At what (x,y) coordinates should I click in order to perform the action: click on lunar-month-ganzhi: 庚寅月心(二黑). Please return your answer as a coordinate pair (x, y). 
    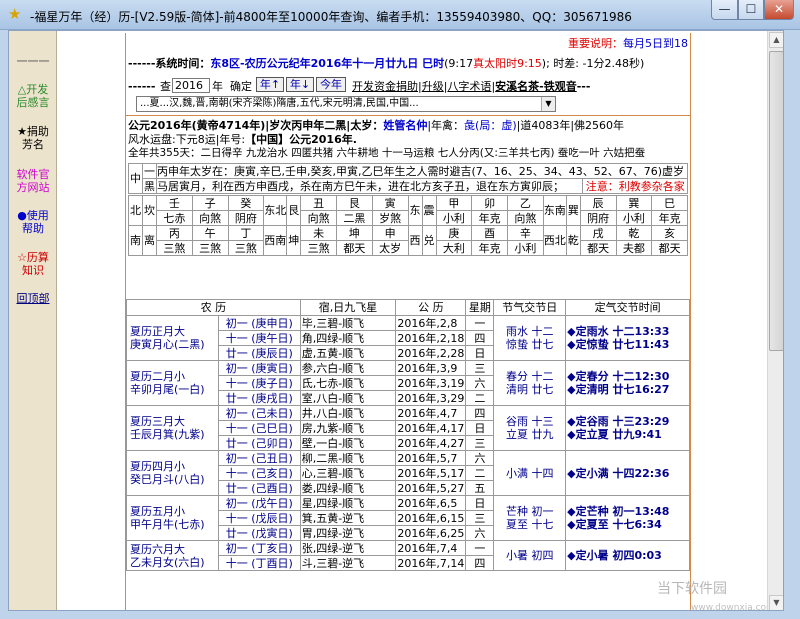
    Looking at the image, I should click on (167, 344).